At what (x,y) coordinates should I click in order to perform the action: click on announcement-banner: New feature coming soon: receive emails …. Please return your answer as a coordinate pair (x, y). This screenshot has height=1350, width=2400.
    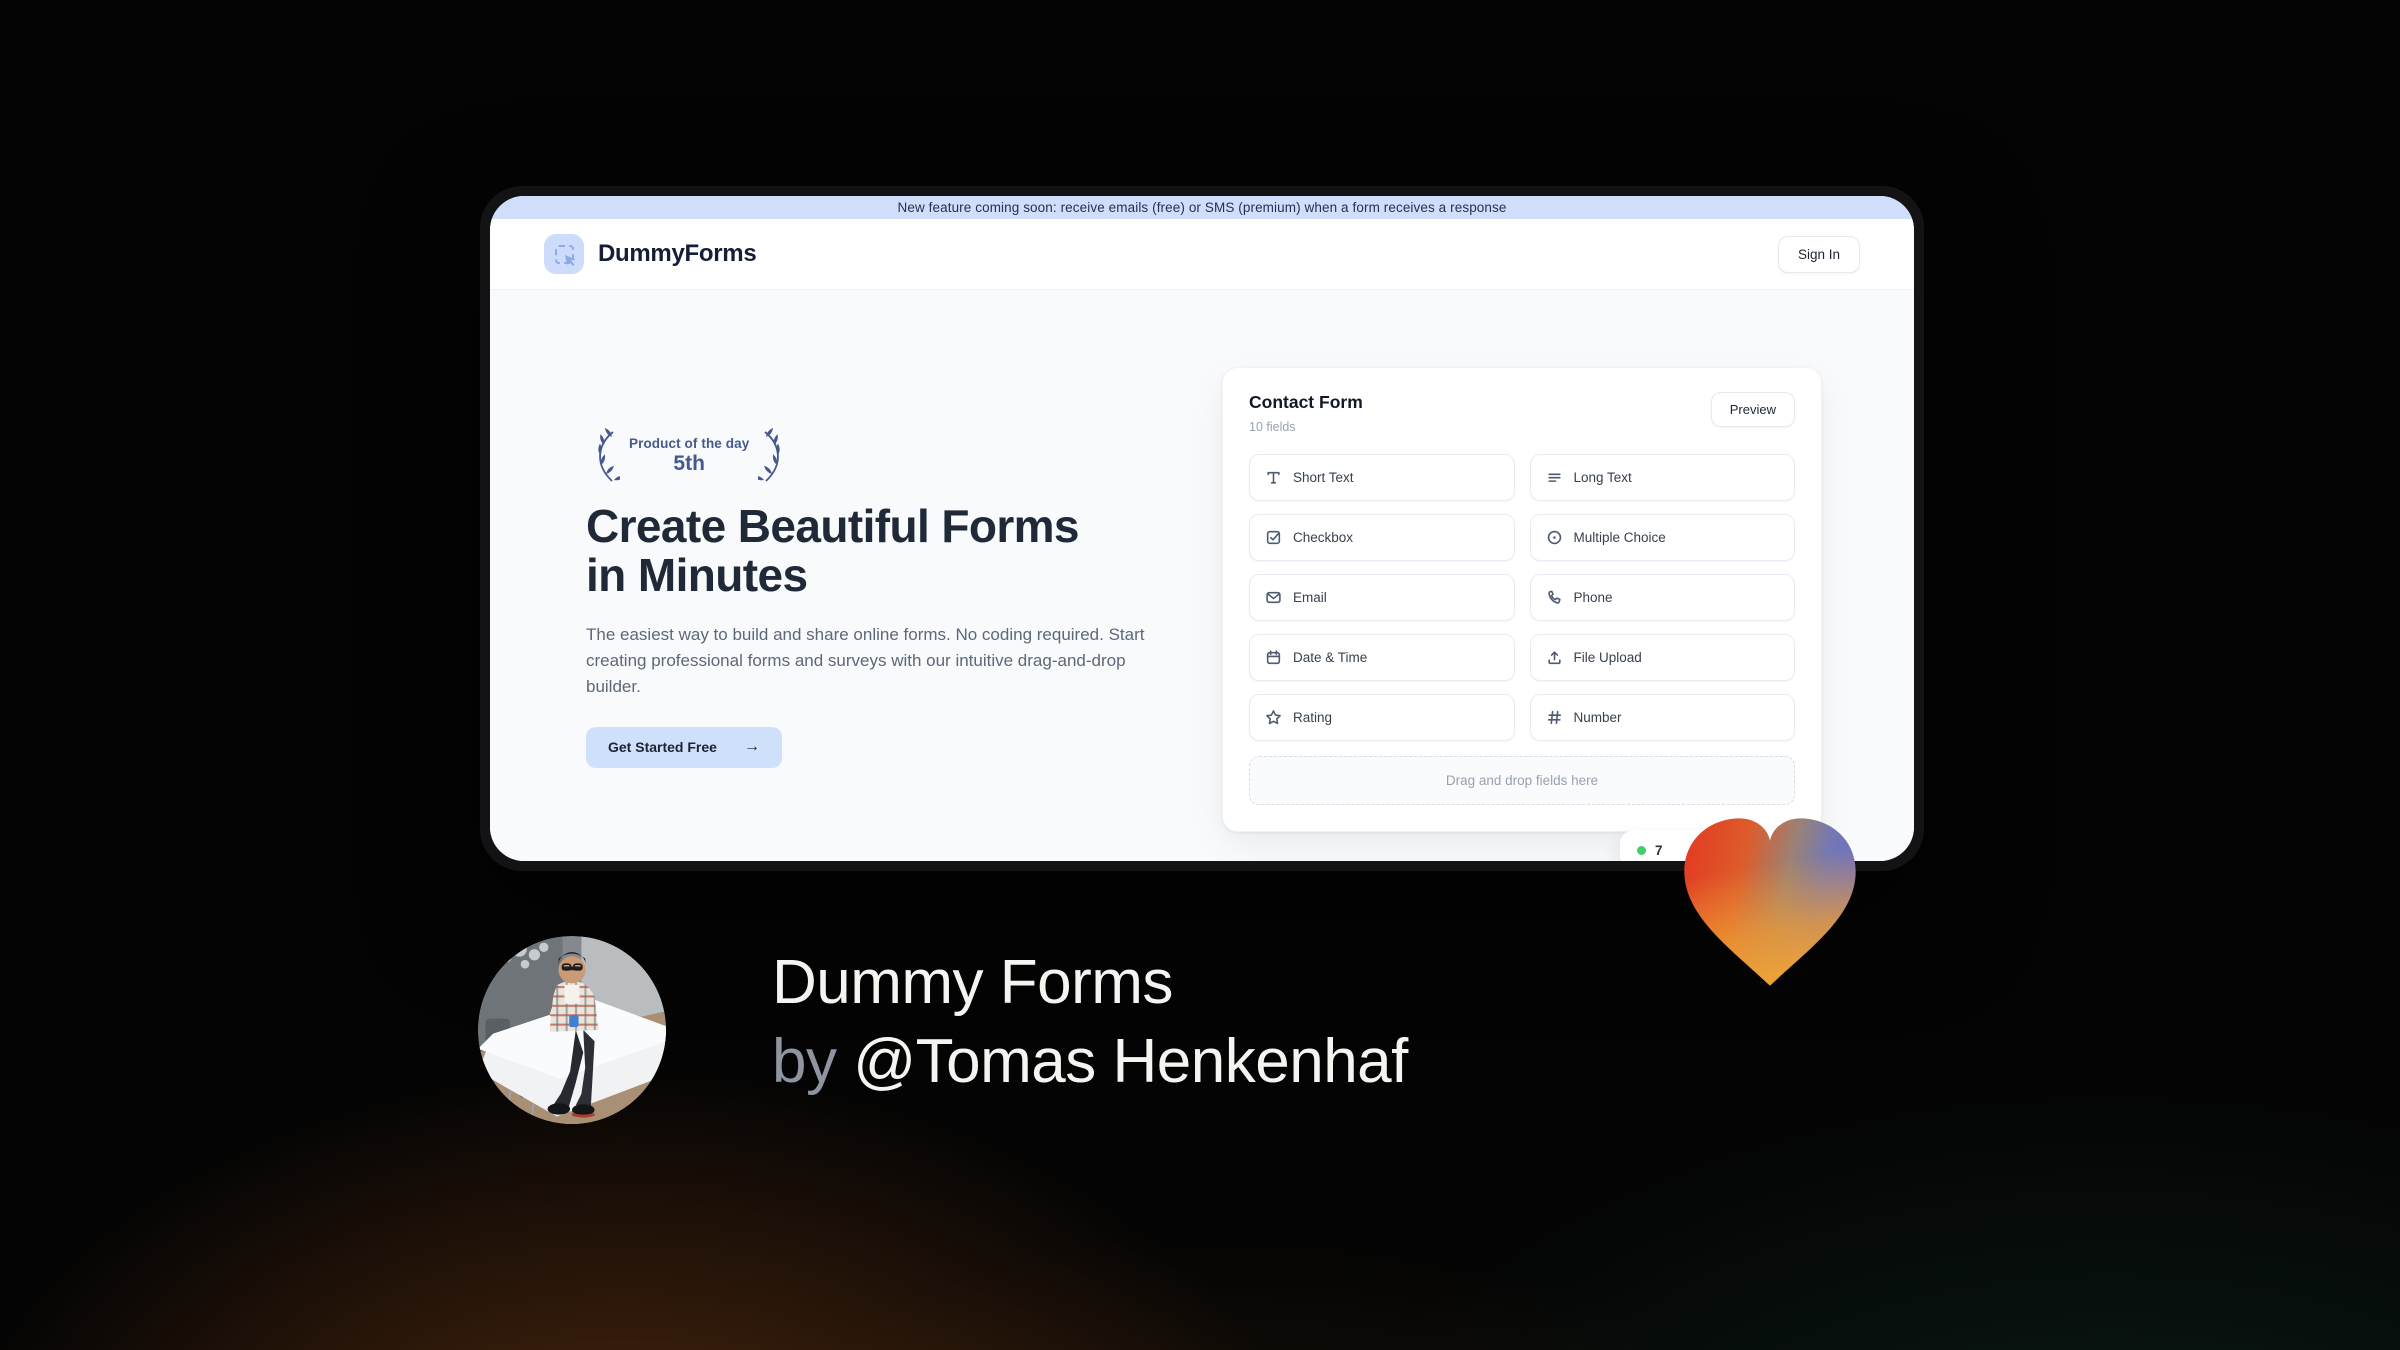
    Looking at the image, I should click on (1202, 207).